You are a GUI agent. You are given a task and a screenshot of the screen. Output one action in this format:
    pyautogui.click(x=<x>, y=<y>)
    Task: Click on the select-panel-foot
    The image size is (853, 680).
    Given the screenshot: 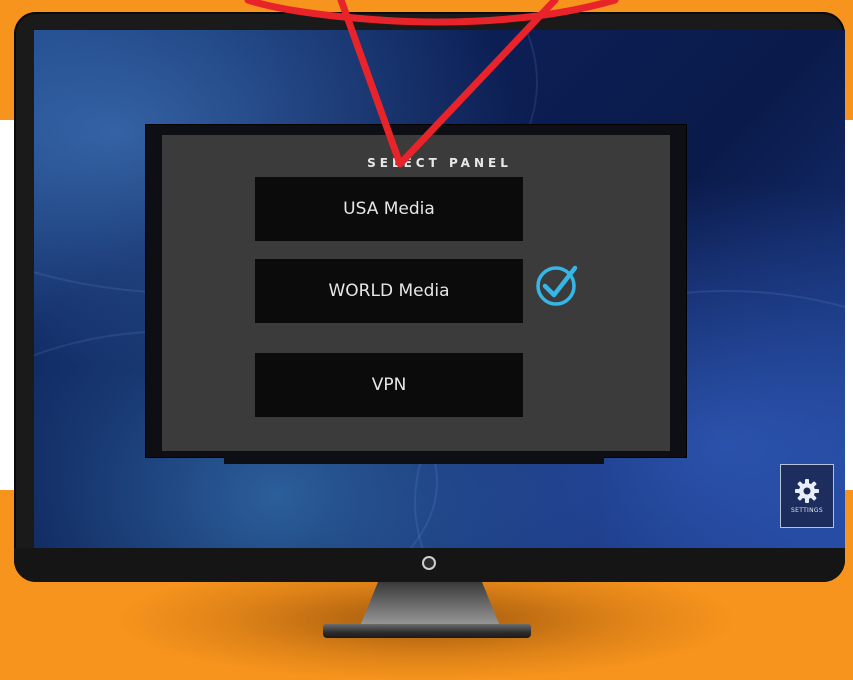 What is the action you would take?
    pyautogui.click(x=414, y=459)
    